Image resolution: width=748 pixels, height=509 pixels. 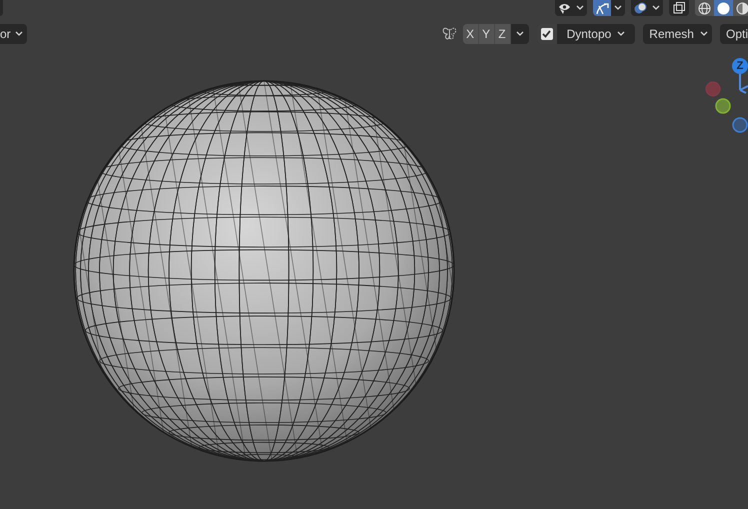 I want to click on xray-toggle, so click(x=679, y=8).